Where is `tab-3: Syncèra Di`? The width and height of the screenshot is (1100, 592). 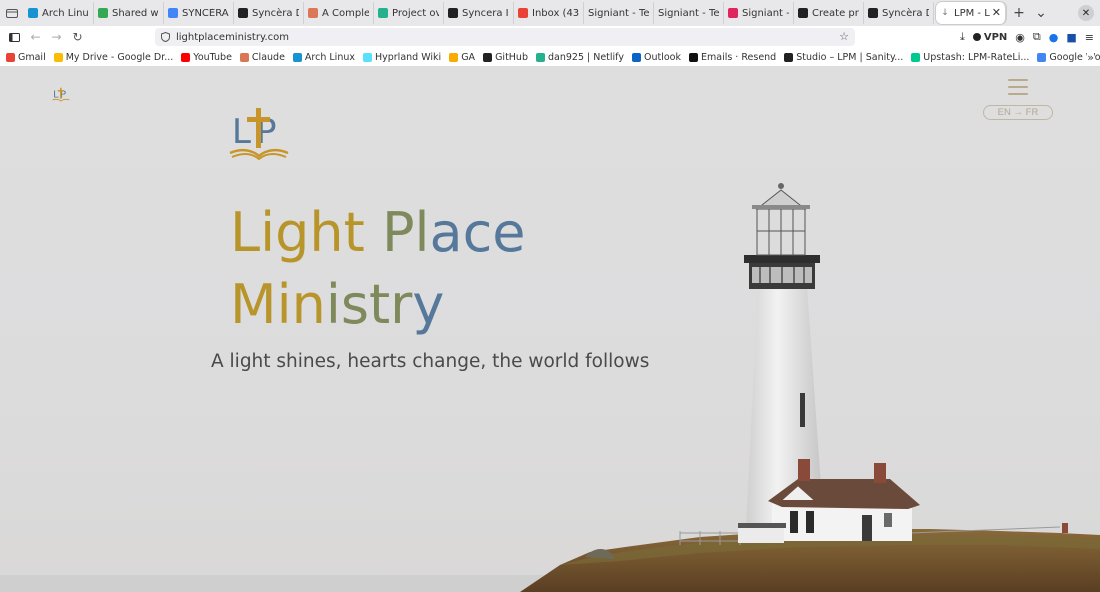
tab-3: Syncèra Di is located at coordinates (269, 13).